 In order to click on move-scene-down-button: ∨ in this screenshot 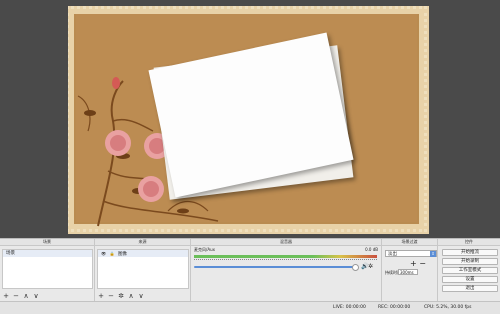, I will do `click(36, 296)`.